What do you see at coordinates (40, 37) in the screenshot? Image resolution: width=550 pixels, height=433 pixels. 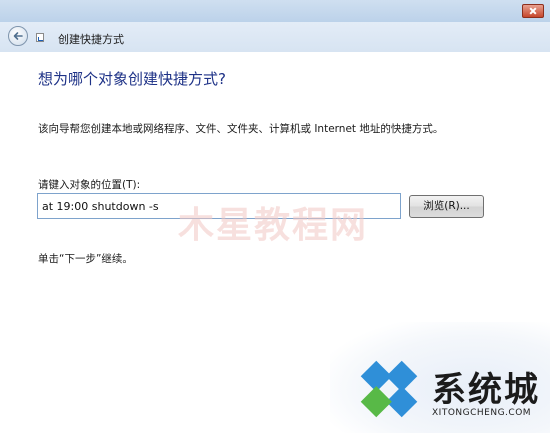 I see `shortcut-wizard-icon` at bounding box center [40, 37].